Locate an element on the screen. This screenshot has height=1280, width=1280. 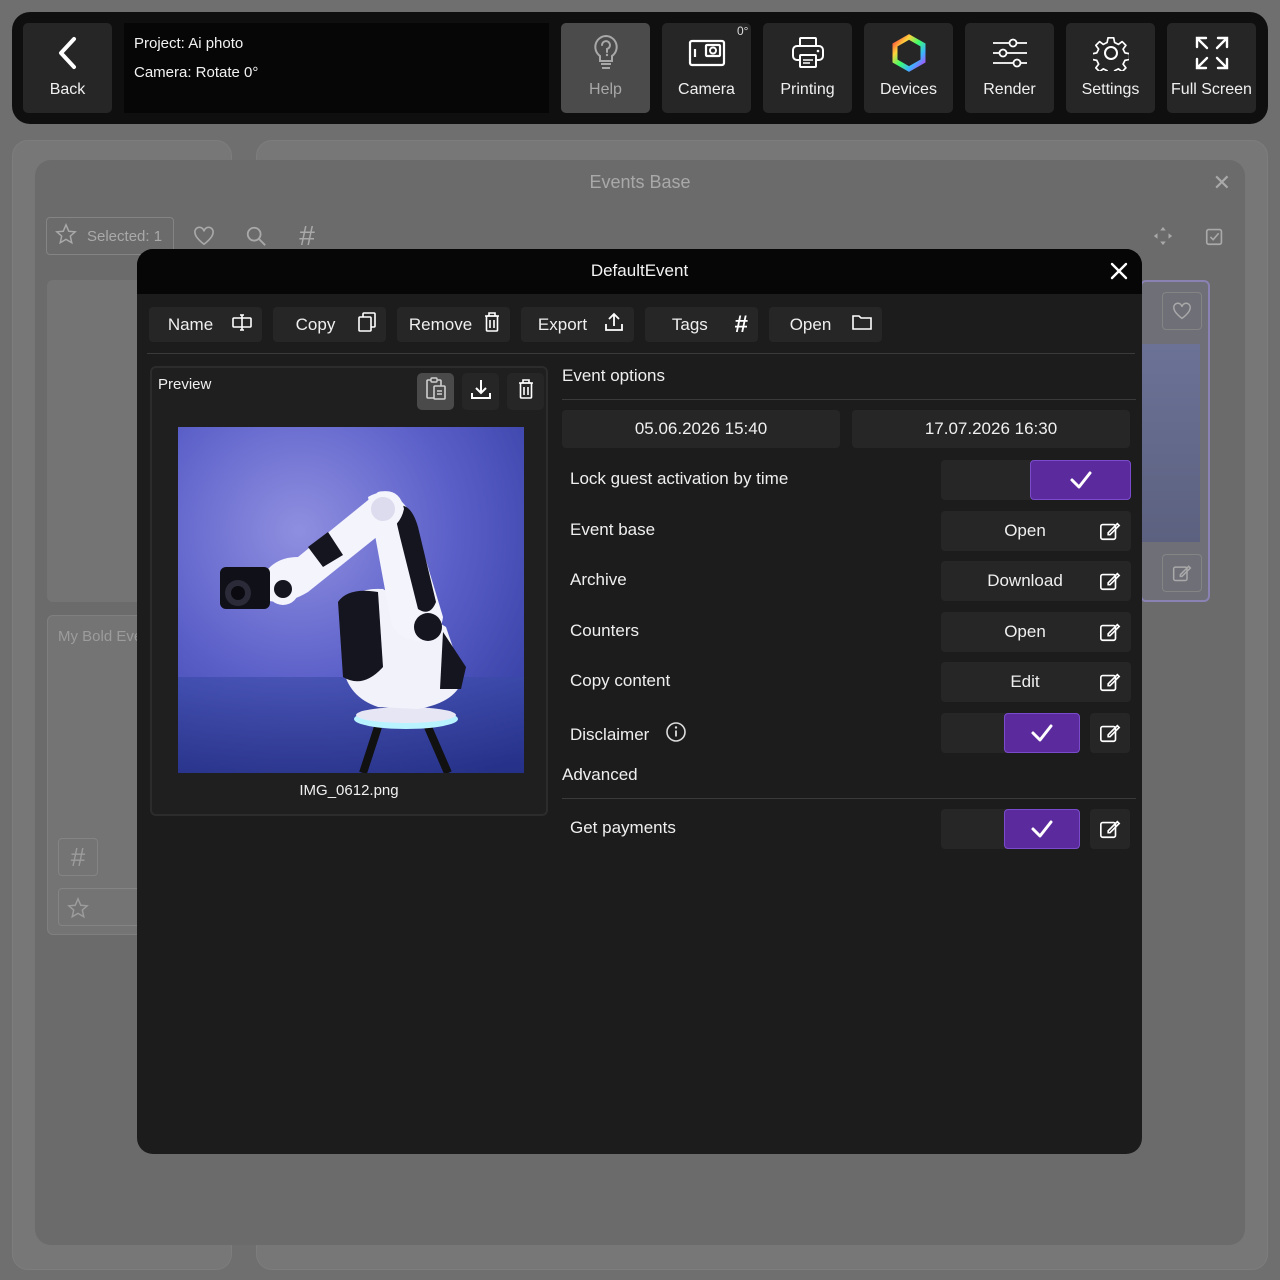
event-options-heading: Event options is located at coordinates (614, 375).